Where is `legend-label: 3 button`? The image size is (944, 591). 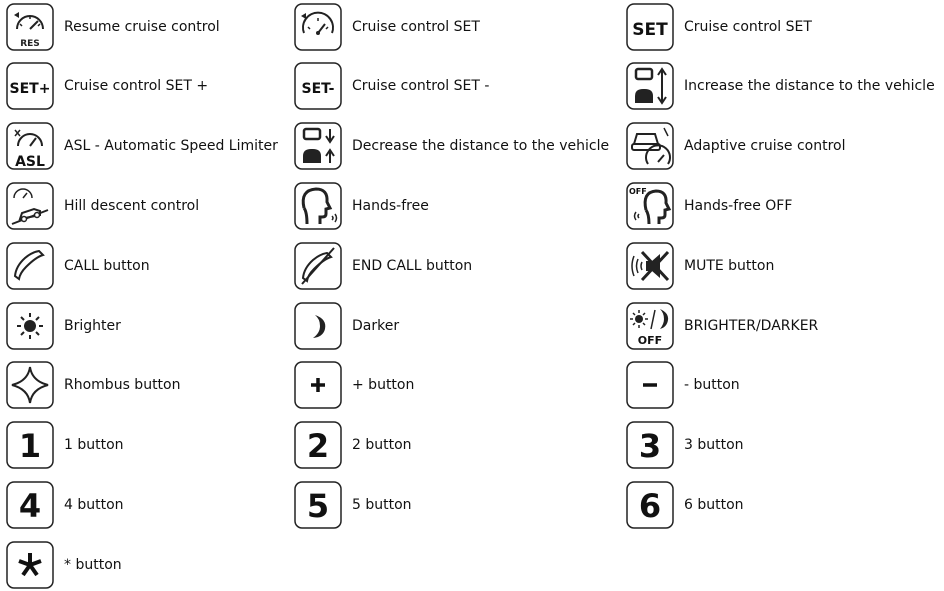 legend-label: 3 button is located at coordinates (714, 445).